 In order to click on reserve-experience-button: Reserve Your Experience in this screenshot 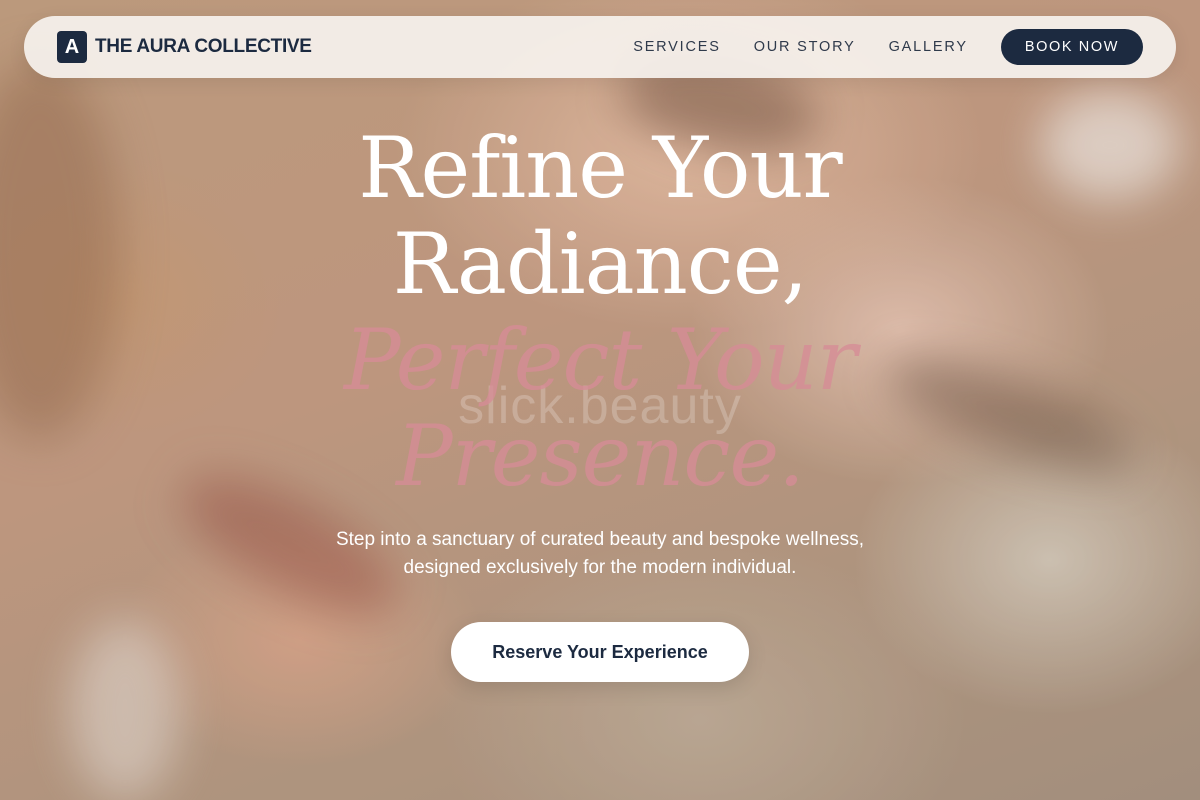, I will do `click(600, 652)`.